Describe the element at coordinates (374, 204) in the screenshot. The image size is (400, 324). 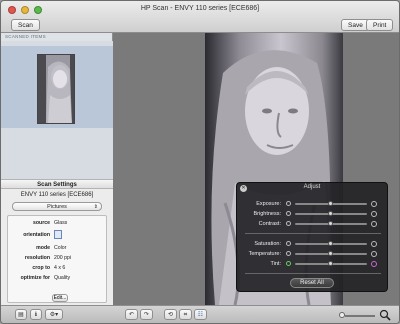
I see `exposure-high-icon` at that location.